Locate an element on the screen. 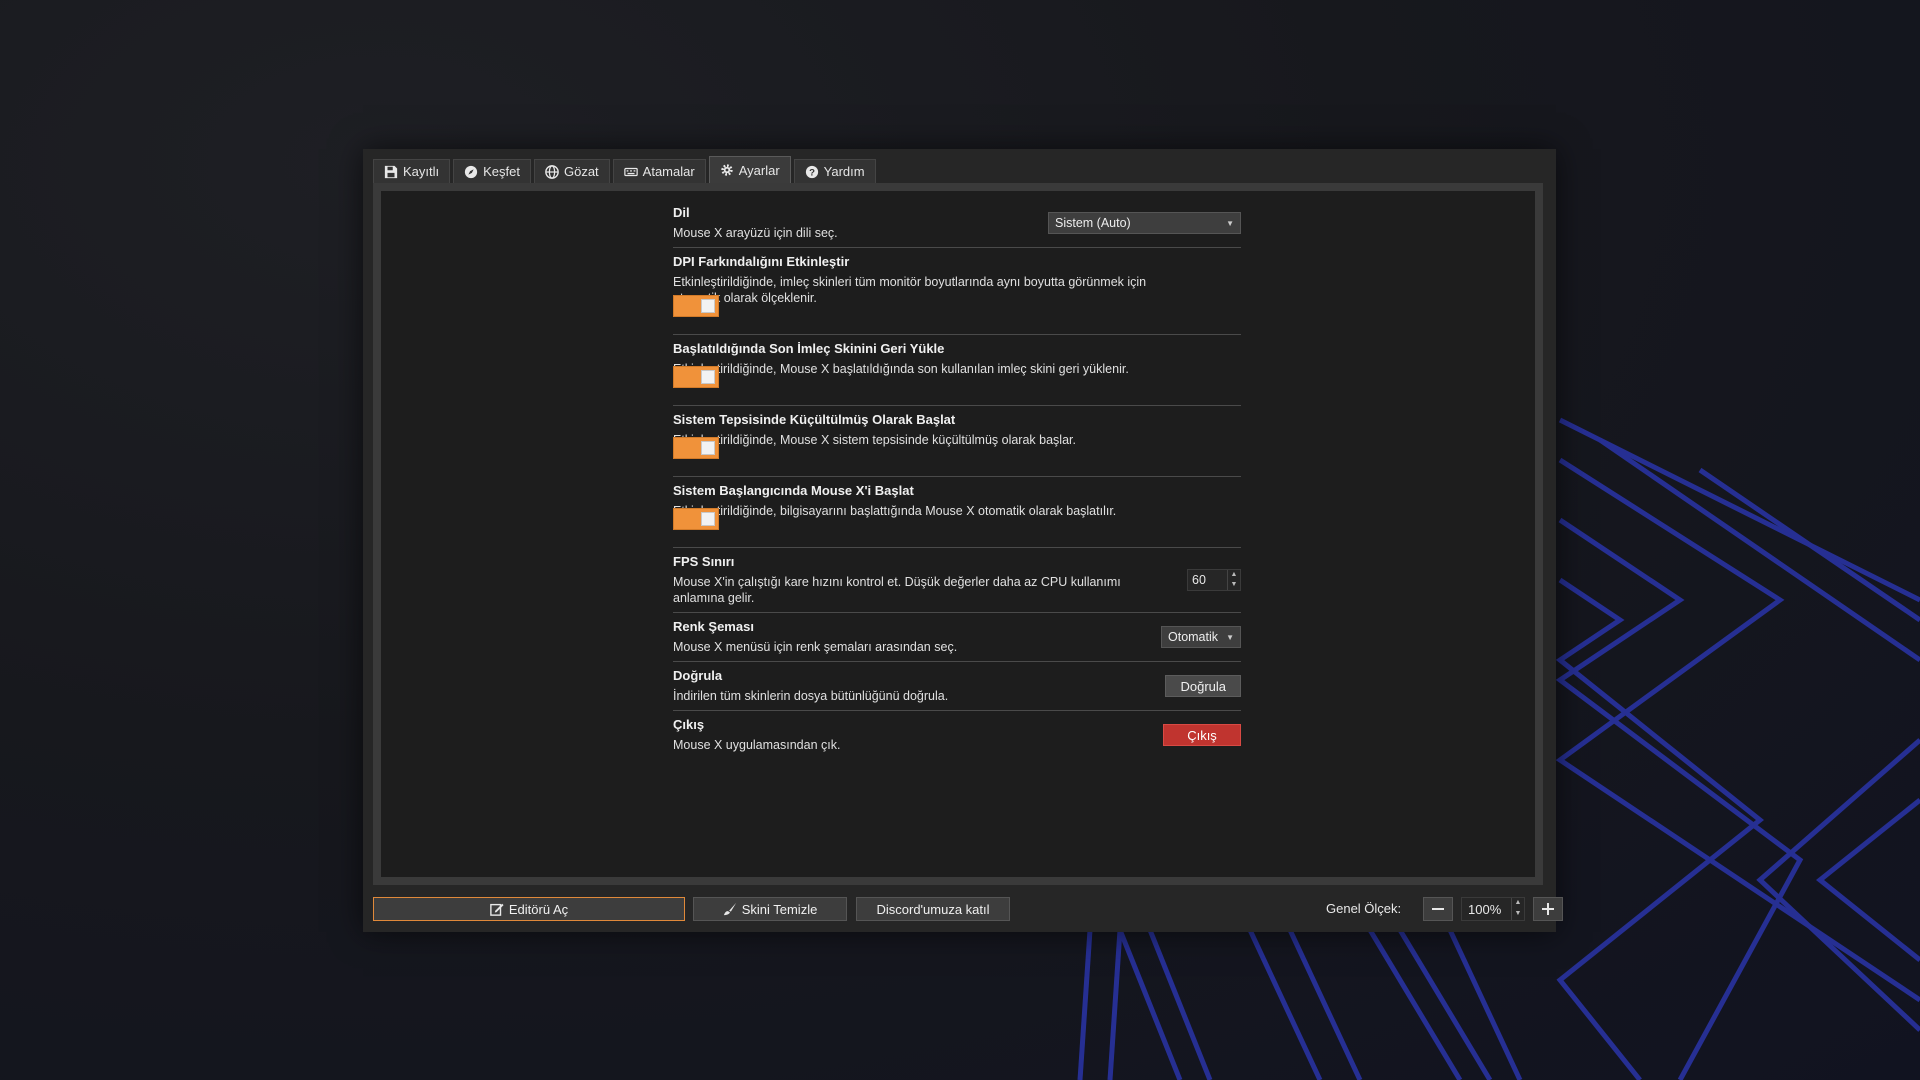 This screenshot has width=1920, height=1080. plus-icon is located at coordinates (1548, 909).